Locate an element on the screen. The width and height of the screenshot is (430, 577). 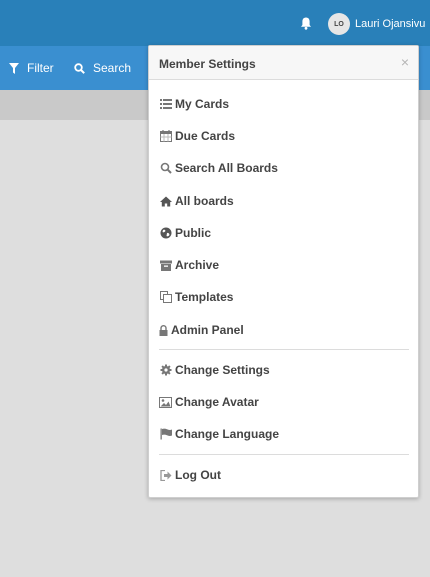
close-icon: × is located at coordinates (405, 62).